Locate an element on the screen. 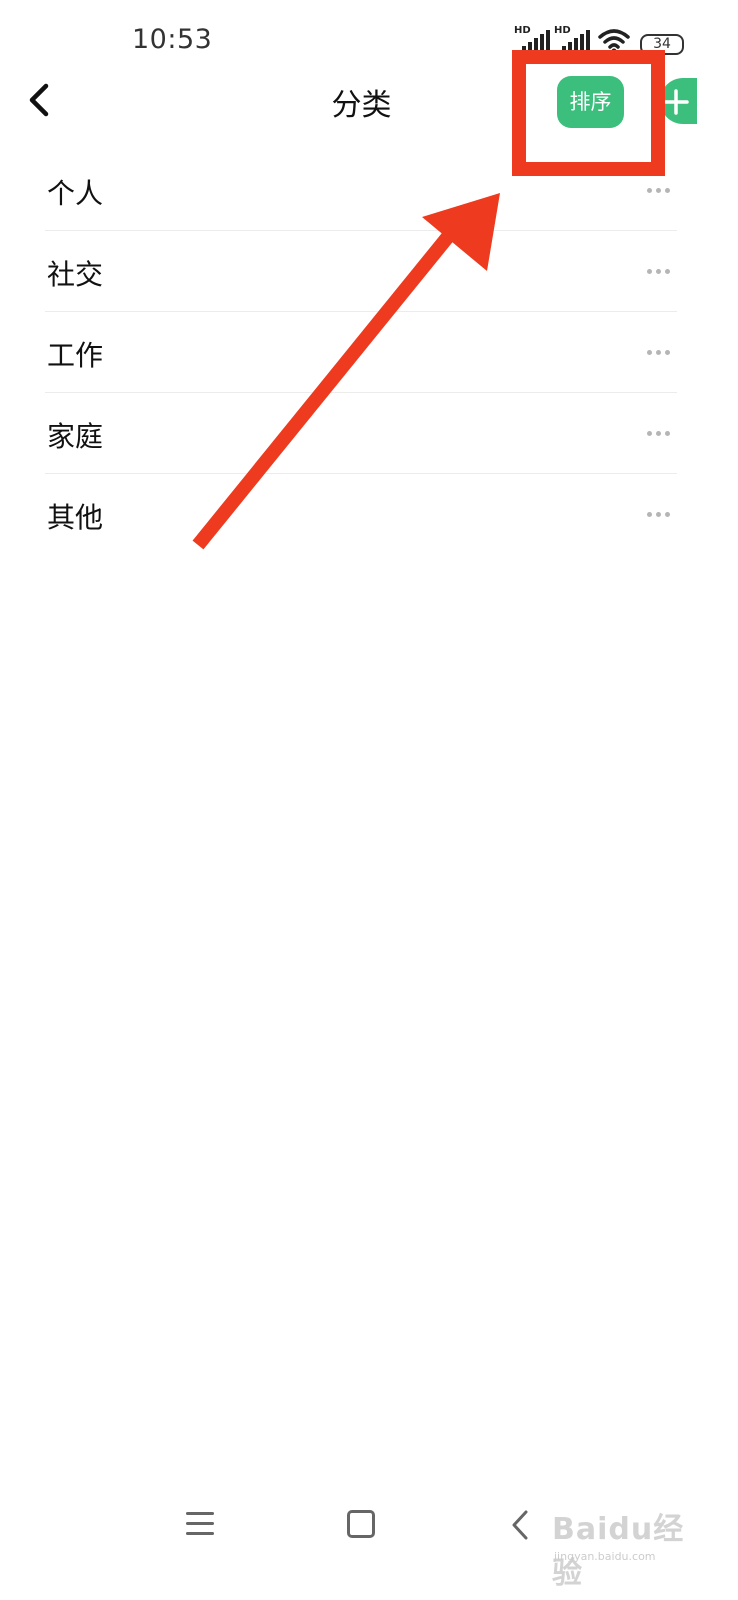  home-icon is located at coordinates (361, 1524).